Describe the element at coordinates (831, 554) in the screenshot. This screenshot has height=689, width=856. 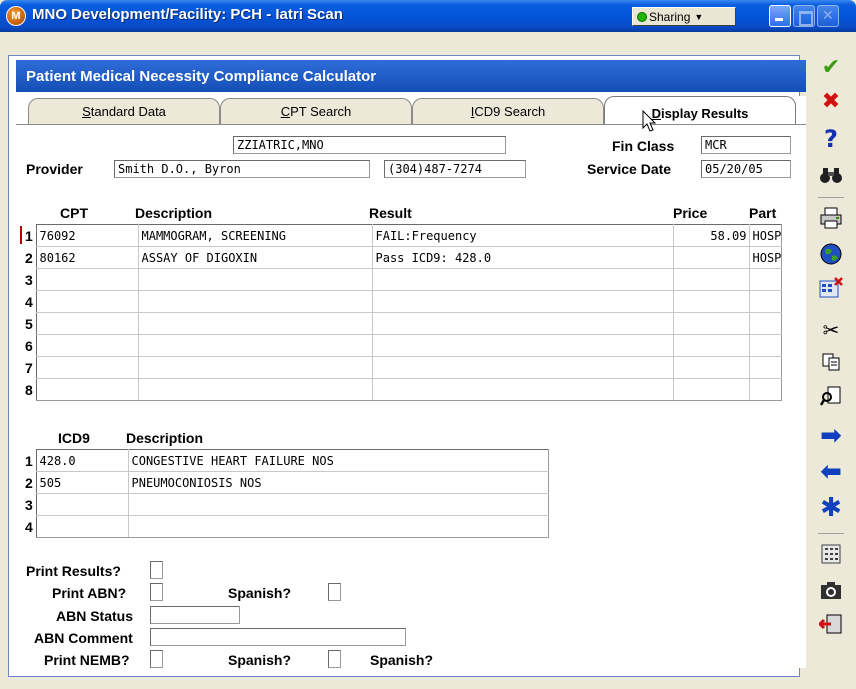
I see `keypad-icon` at that location.